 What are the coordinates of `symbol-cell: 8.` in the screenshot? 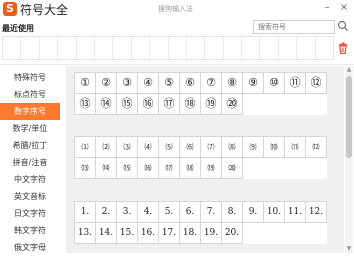 It's located at (232, 212).